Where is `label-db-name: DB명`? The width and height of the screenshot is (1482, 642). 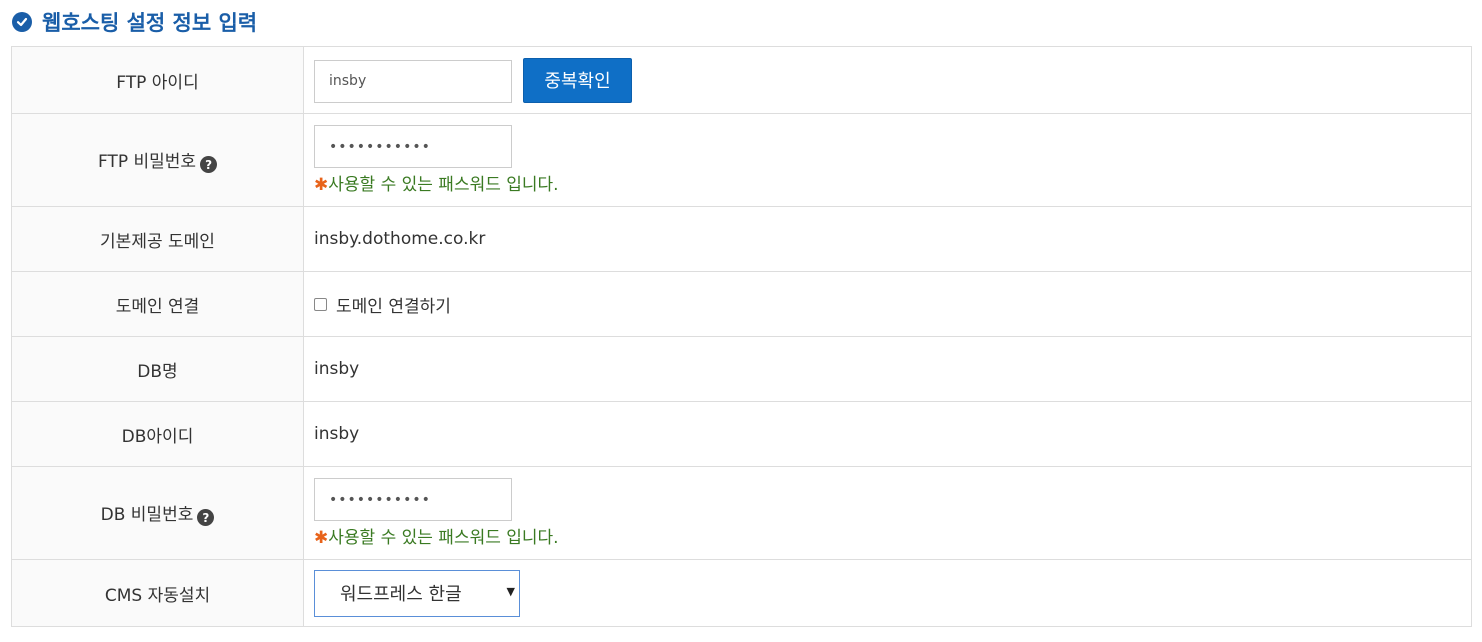
label-db-name: DB명 is located at coordinates (157, 369).